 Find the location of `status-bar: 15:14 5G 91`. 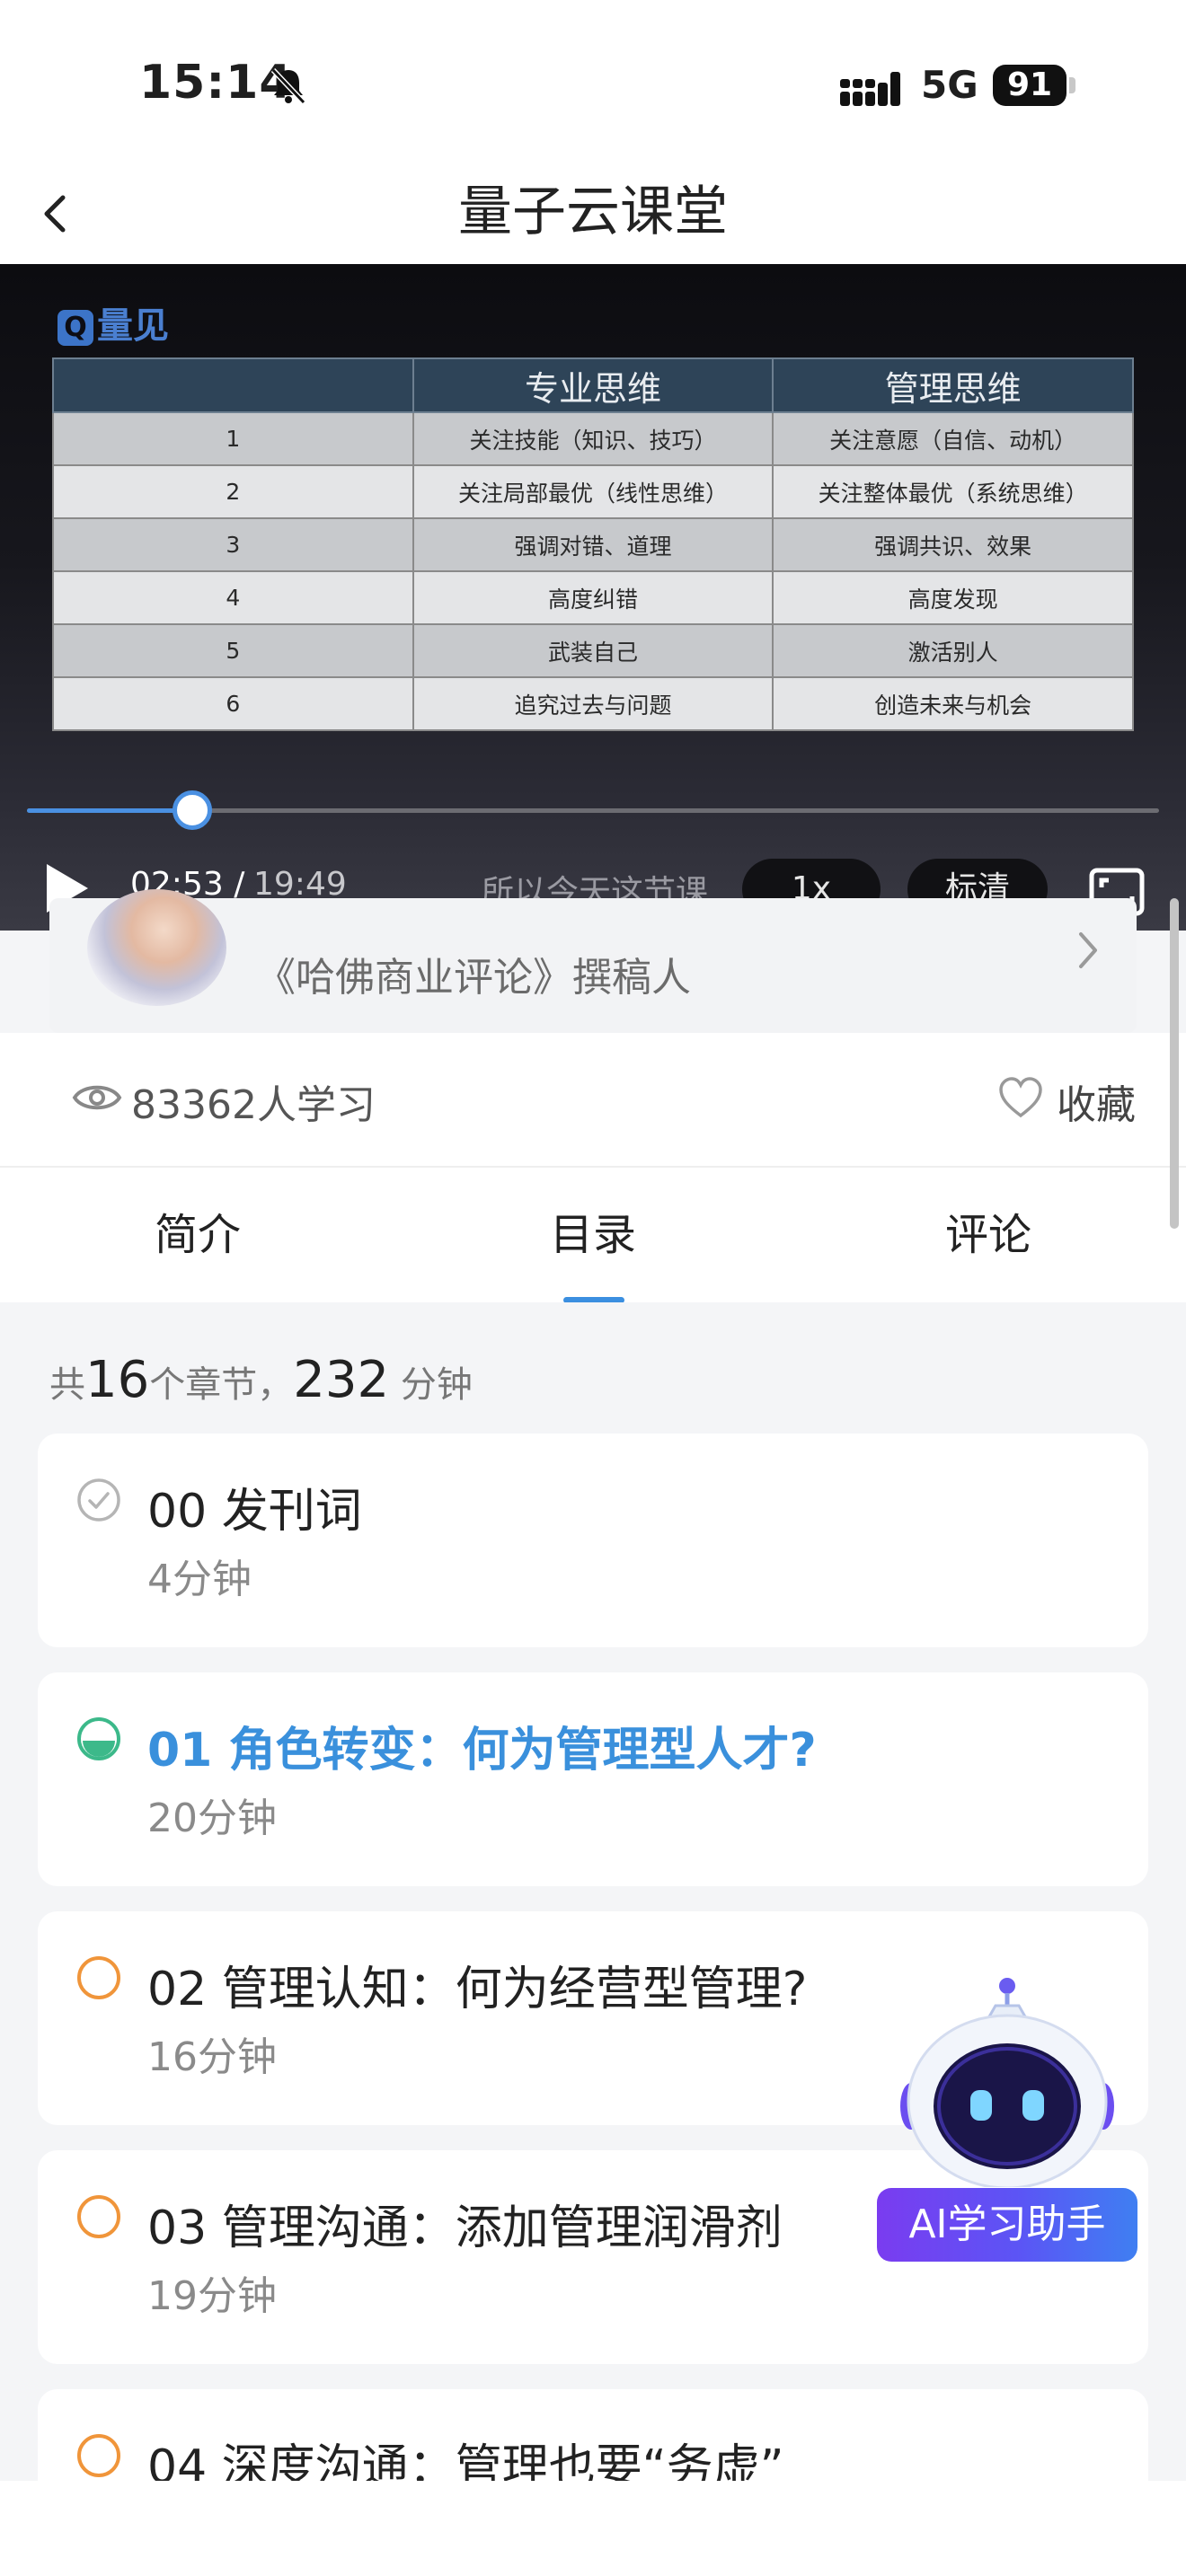

status-bar: 15:14 5G 91 is located at coordinates (593, 81).